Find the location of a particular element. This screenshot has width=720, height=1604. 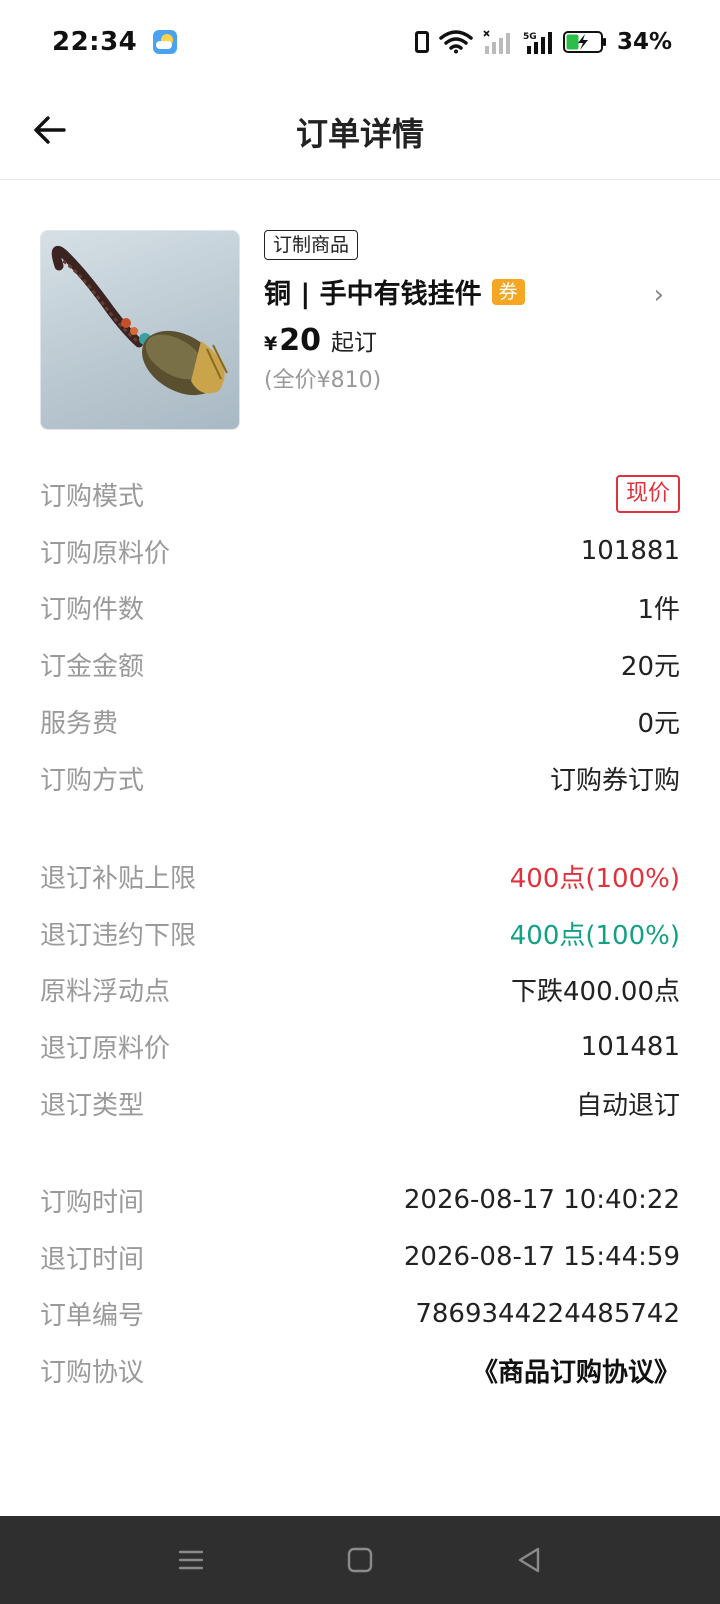

home-icon is located at coordinates (360, 1560).